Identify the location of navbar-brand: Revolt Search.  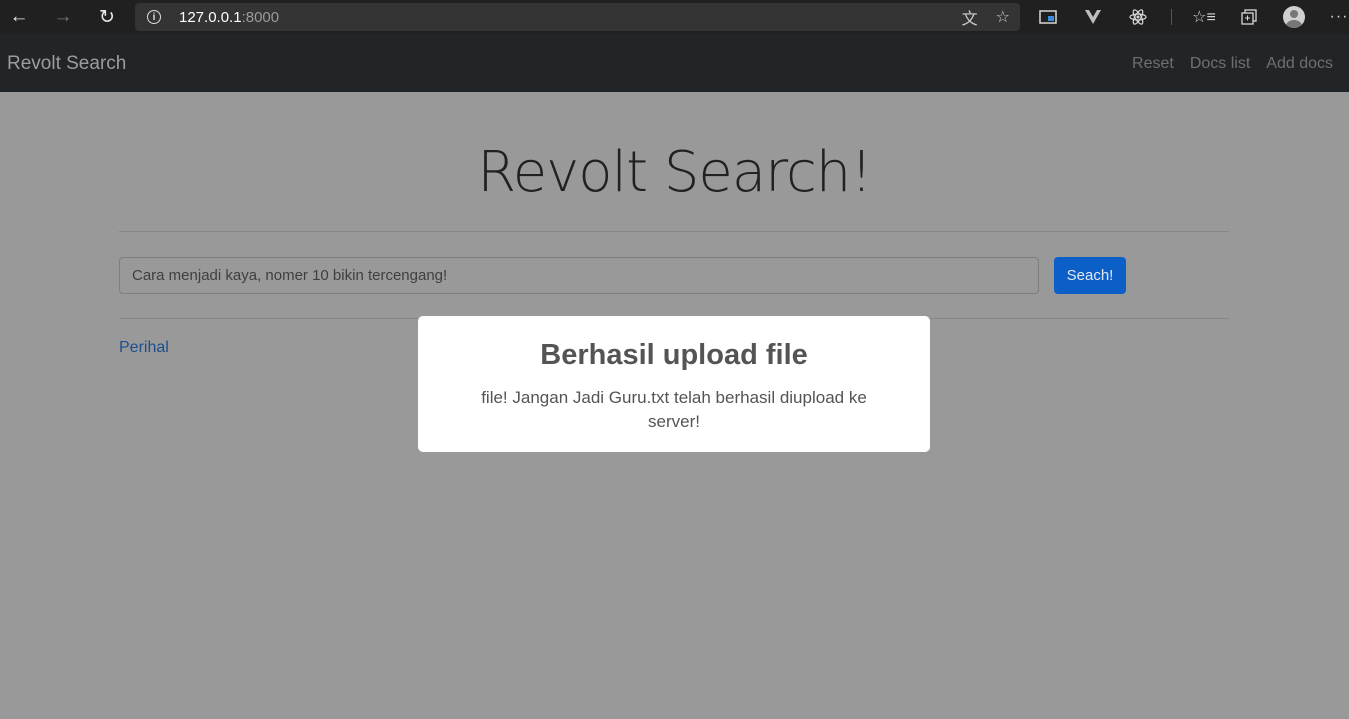
(66, 64).